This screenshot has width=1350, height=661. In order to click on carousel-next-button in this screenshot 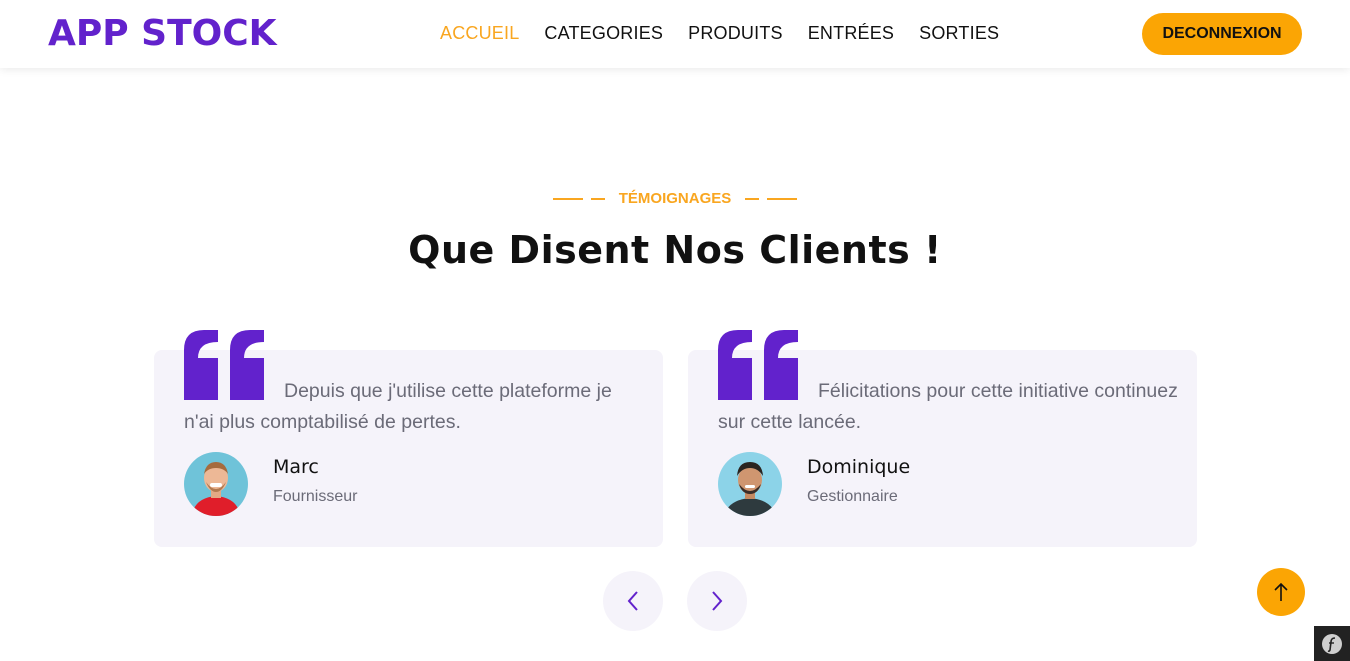, I will do `click(717, 601)`.